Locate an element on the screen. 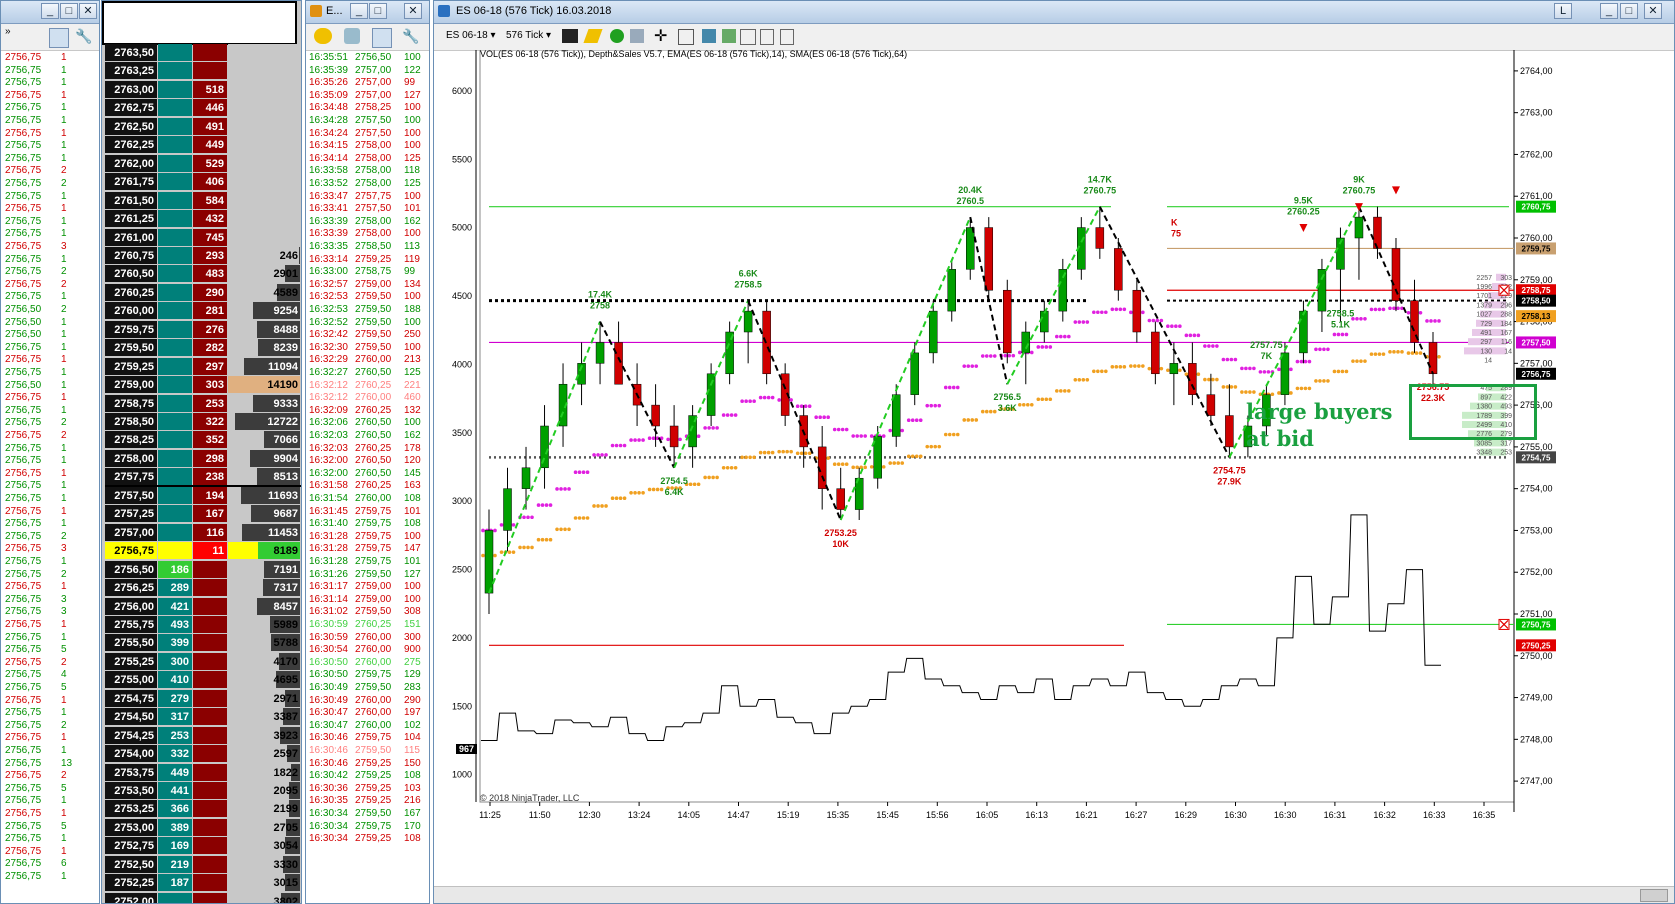 The width and height of the screenshot is (1675, 904). ladder-bid: 253 is located at coordinates (175, 735).